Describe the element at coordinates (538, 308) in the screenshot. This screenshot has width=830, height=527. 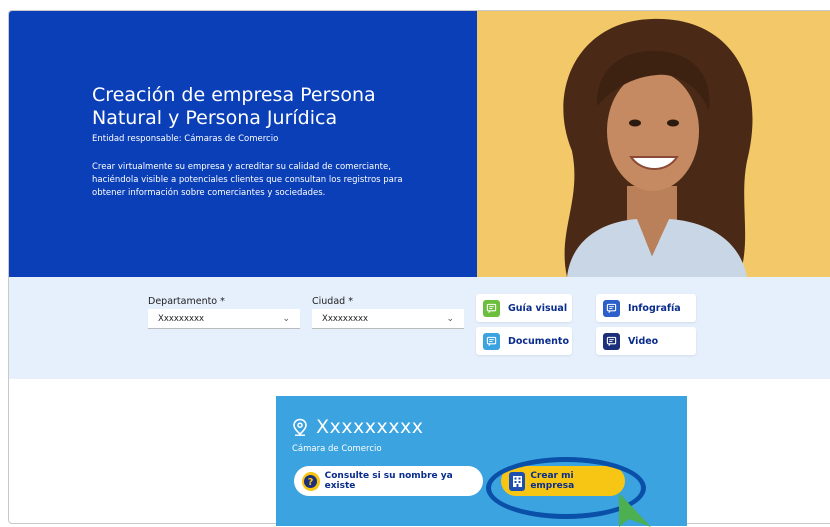
I see `visual-guide-label: Guía visual` at that location.